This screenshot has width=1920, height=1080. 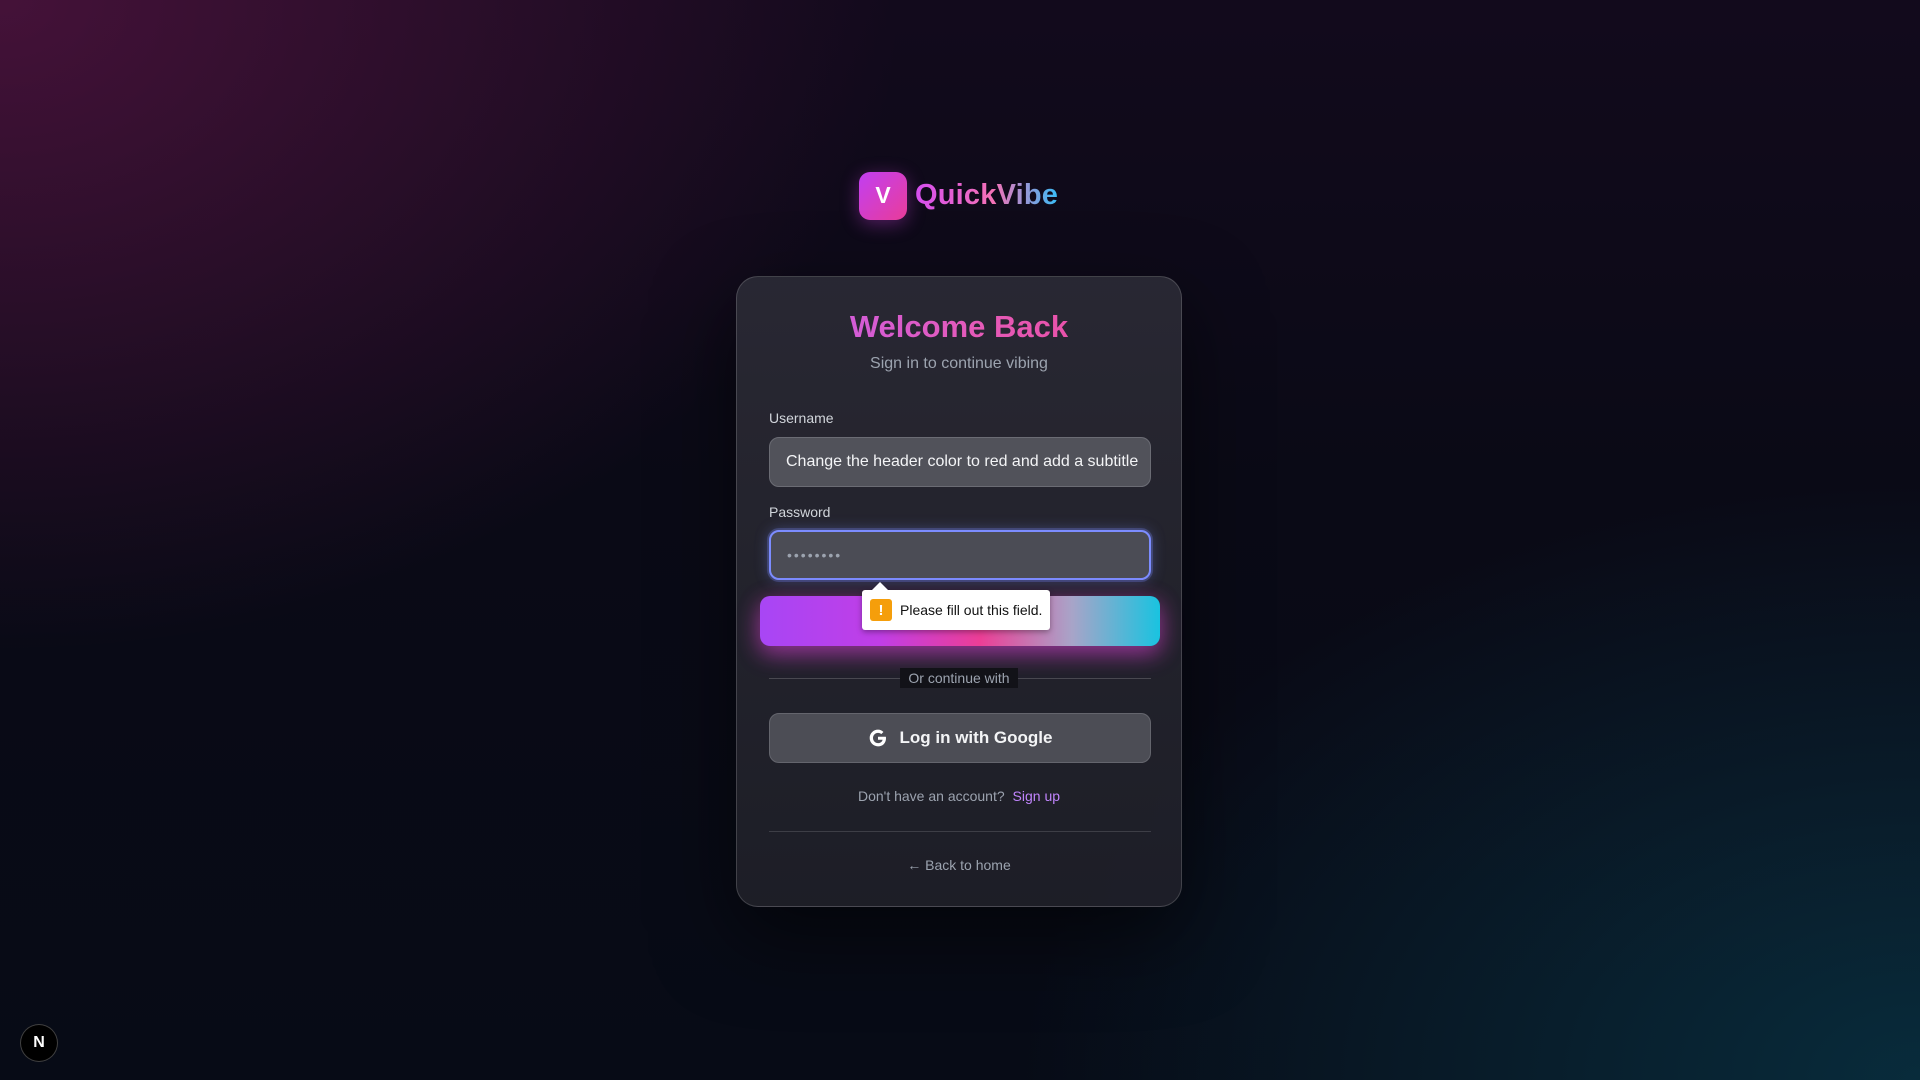 I want to click on brand-header: V QuickVibe, so click(x=958, y=195).